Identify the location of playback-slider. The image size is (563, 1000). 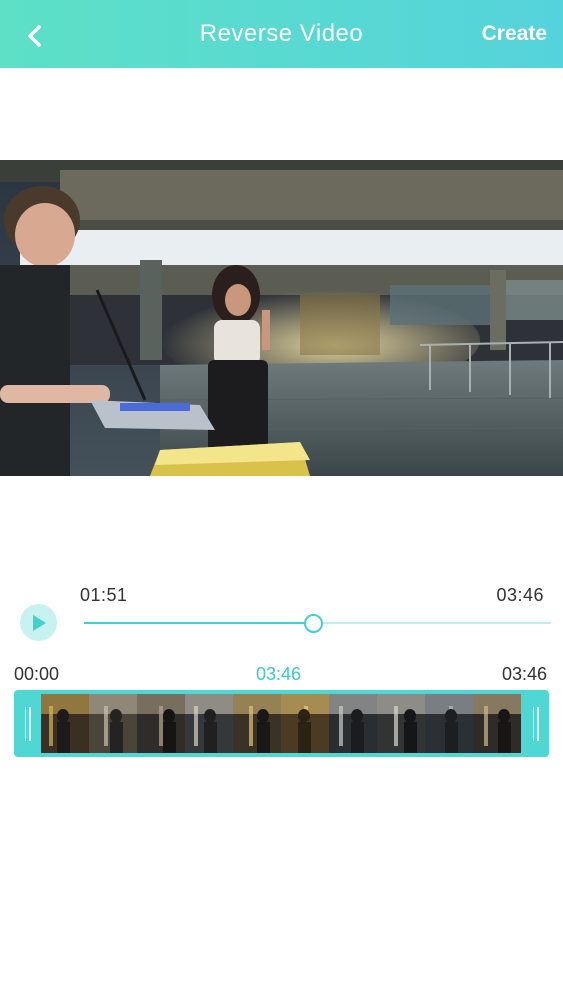
(317, 623).